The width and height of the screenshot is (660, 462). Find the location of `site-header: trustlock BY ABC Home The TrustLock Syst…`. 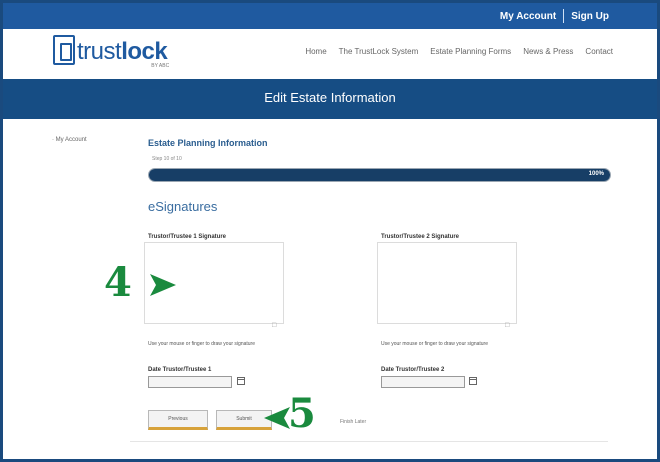

site-header: trustlock BY ABC Home The TrustLock Syst… is located at coordinates (330, 54).